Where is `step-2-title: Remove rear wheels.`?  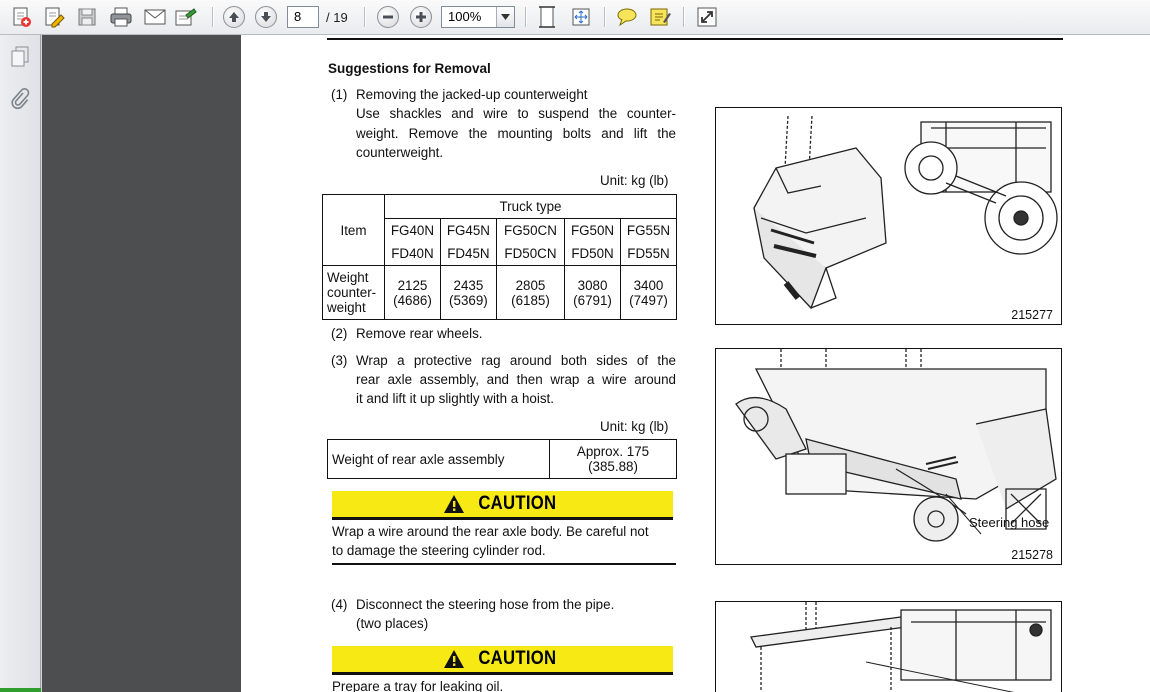 step-2-title: Remove rear wheels. is located at coordinates (419, 333).